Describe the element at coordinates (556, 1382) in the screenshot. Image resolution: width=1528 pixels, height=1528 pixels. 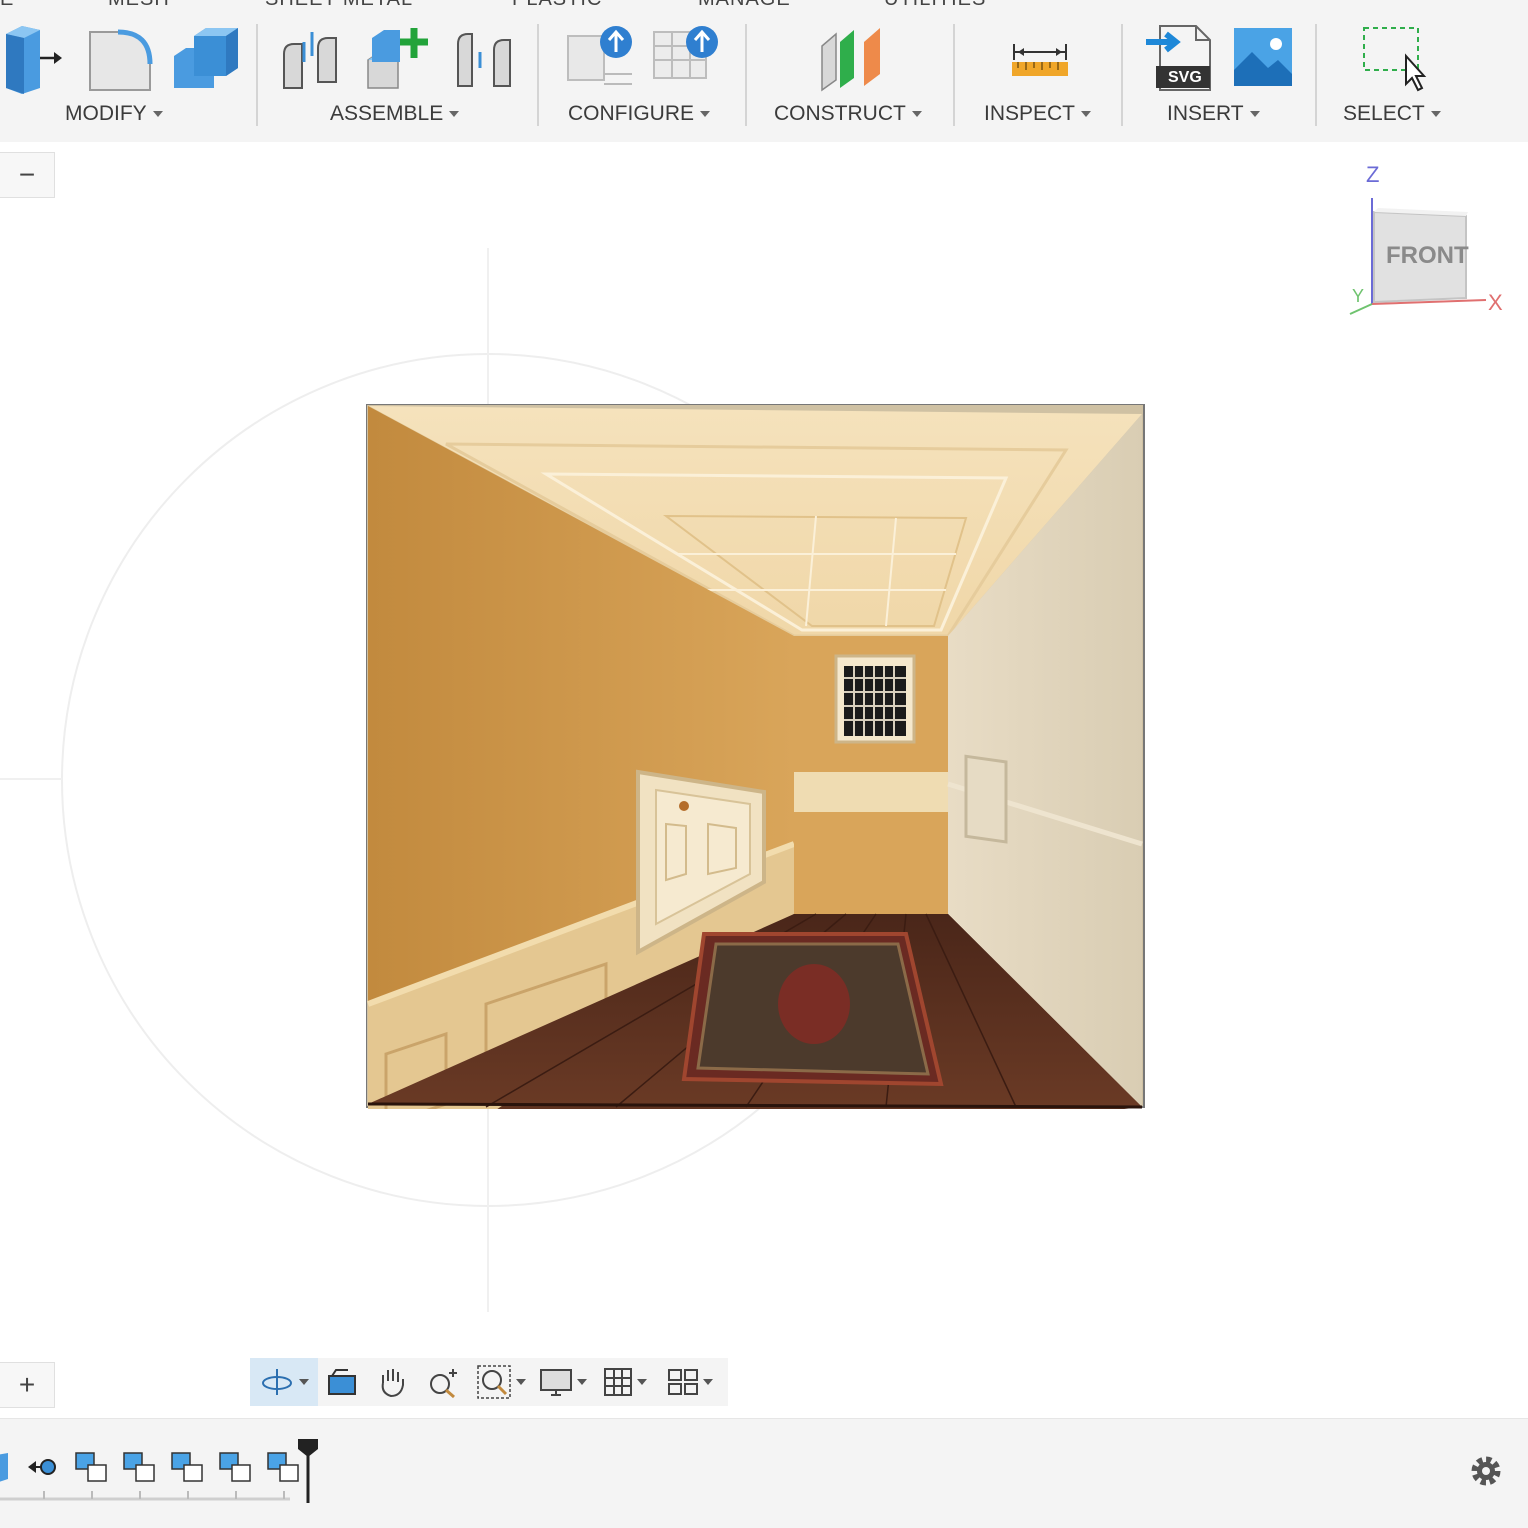
I see `display-monitor-icon` at that location.